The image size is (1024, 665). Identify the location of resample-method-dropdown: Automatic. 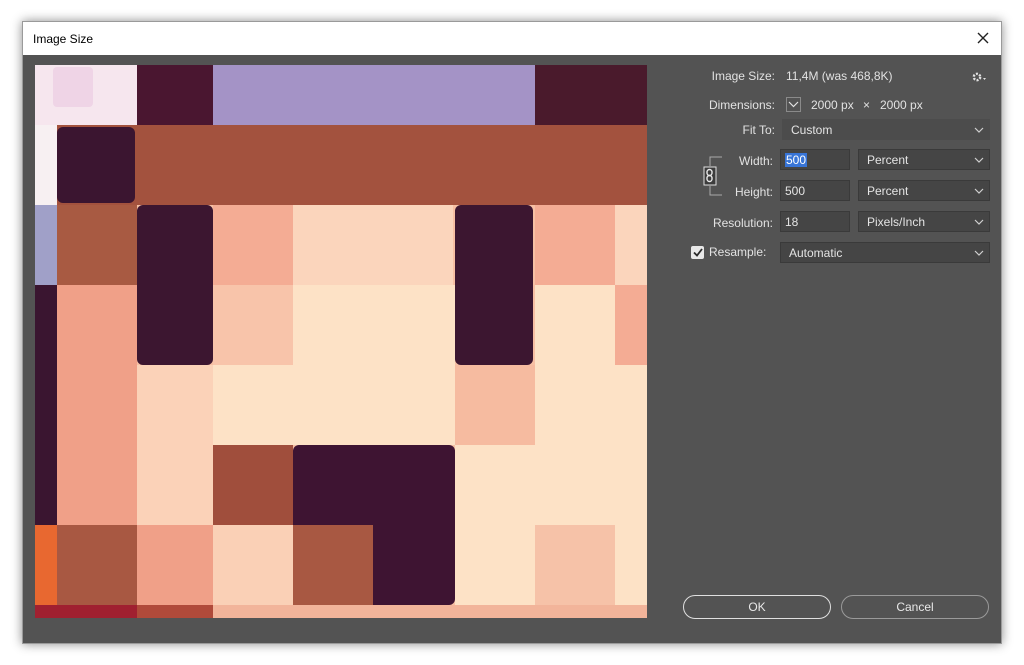
(885, 252).